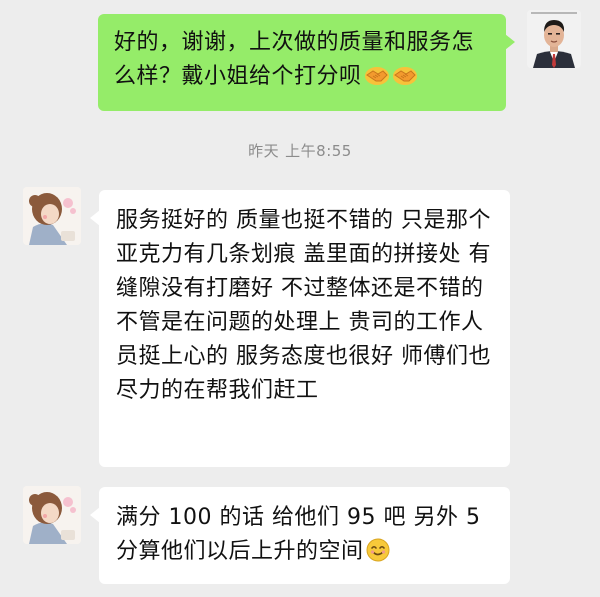 The height and width of the screenshot is (597, 600). What do you see at coordinates (378, 555) in the screenshot?
I see `smiling-face-icon` at bounding box center [378, 555].